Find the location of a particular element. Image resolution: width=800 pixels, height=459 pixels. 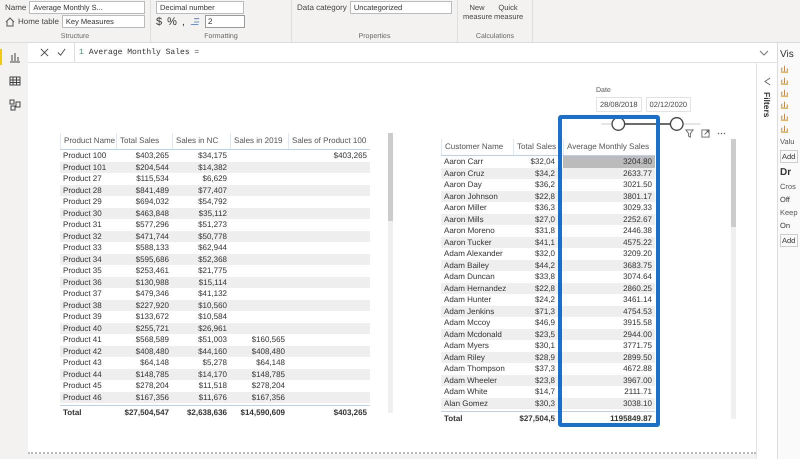

table-cell-text: $44,160 is located at coordinates (212, 351).